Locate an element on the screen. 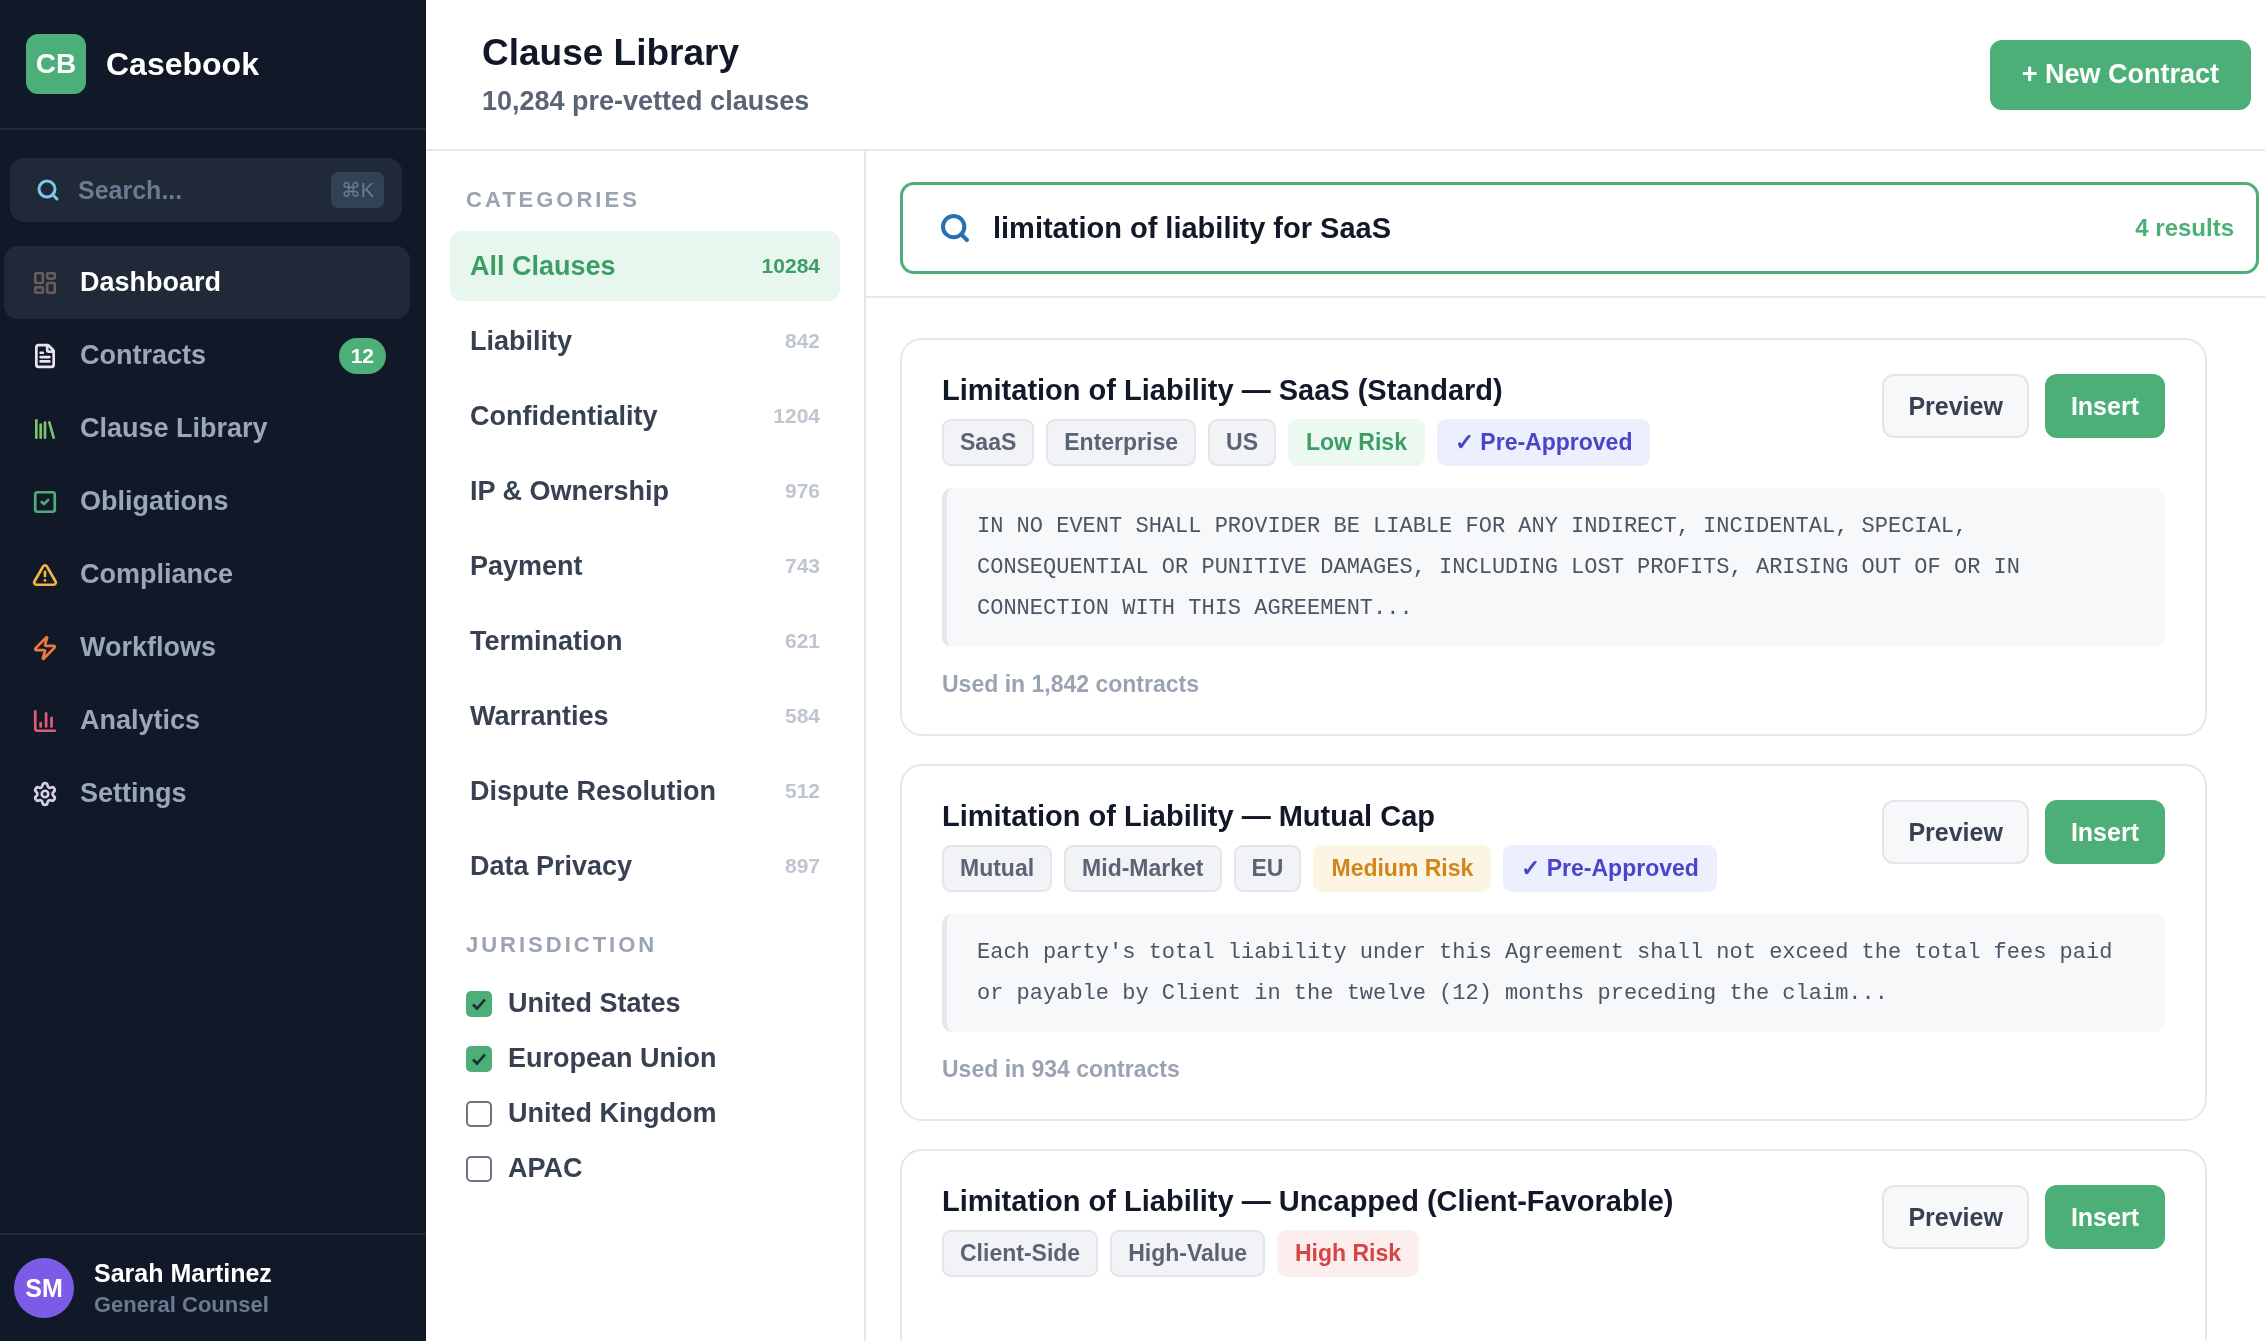 Image resolution: width=2265 pixels, height=1341 pixels. category-item: Dispute Resolution 512 is located at coordinates (645, 791).